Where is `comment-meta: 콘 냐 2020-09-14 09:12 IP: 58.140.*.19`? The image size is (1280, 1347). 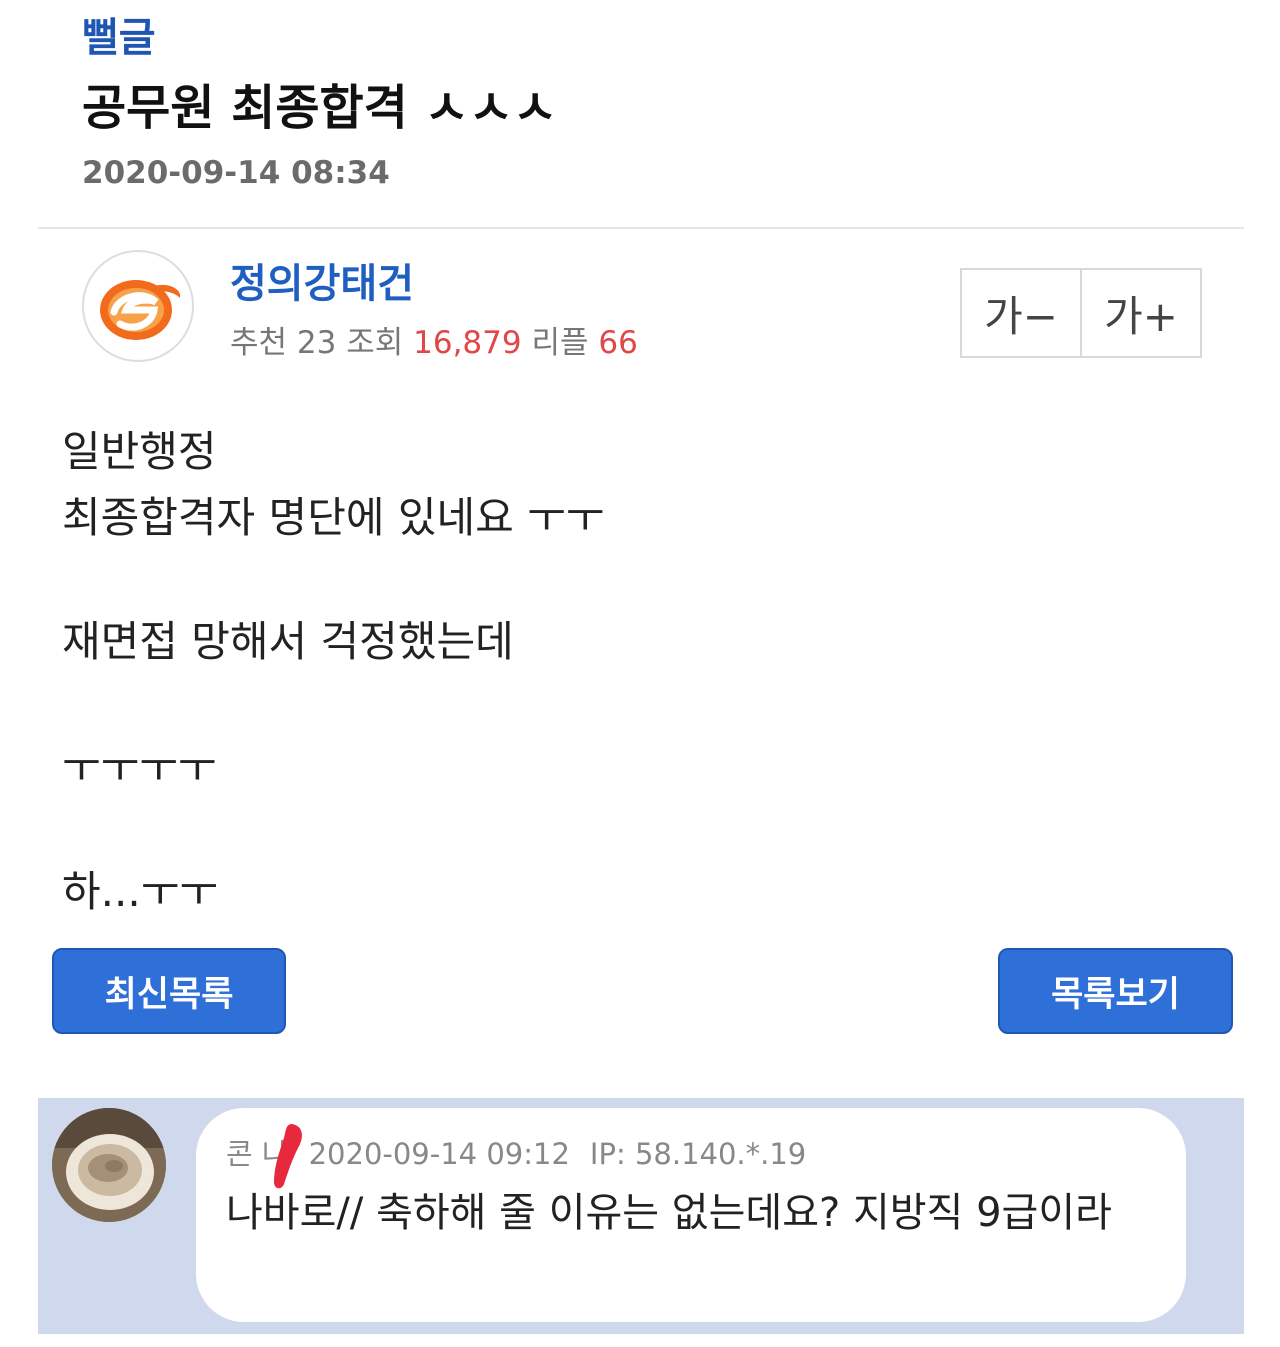
comment-meta: 콘 냐 2020-09-14 09:12 IP: 58.140.*.19 is located at coordinates (516, 1154).